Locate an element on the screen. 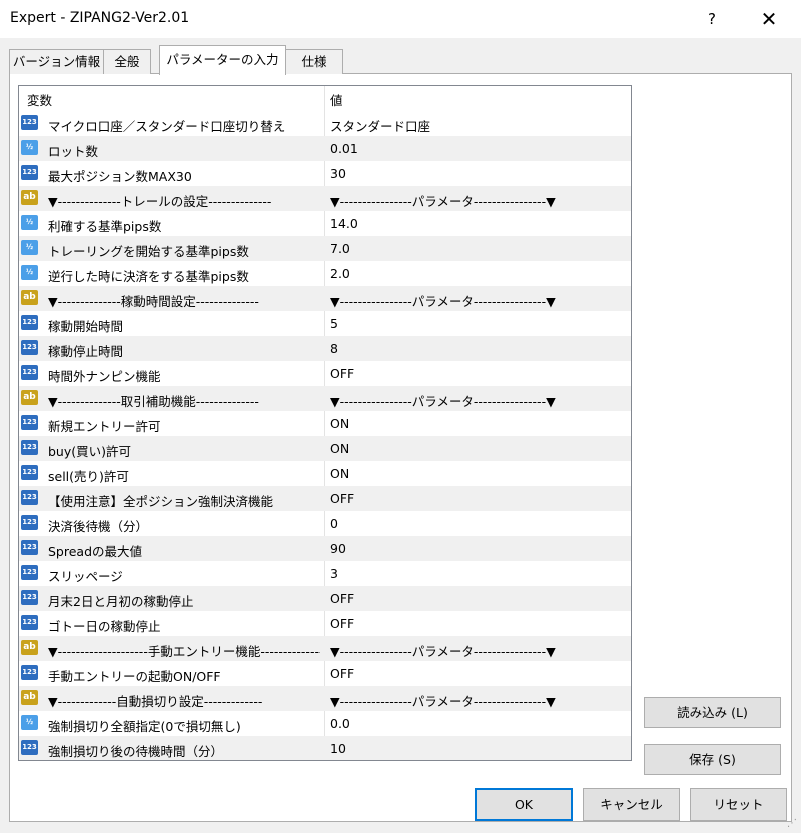  table-row: 123 決済後待機（分） 0 is located at coordinates (325, 523).